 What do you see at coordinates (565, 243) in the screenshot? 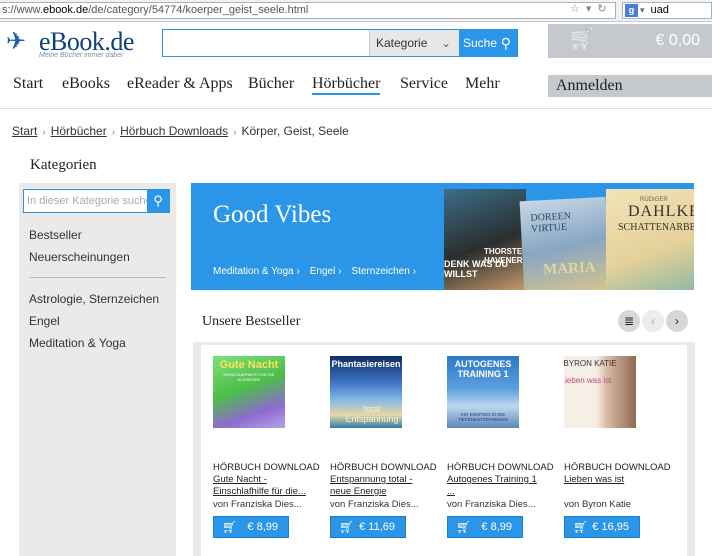
I see `promo-cover-virtue: DOREEN VIRTUE MARIA` at bounding box center [565, 243].